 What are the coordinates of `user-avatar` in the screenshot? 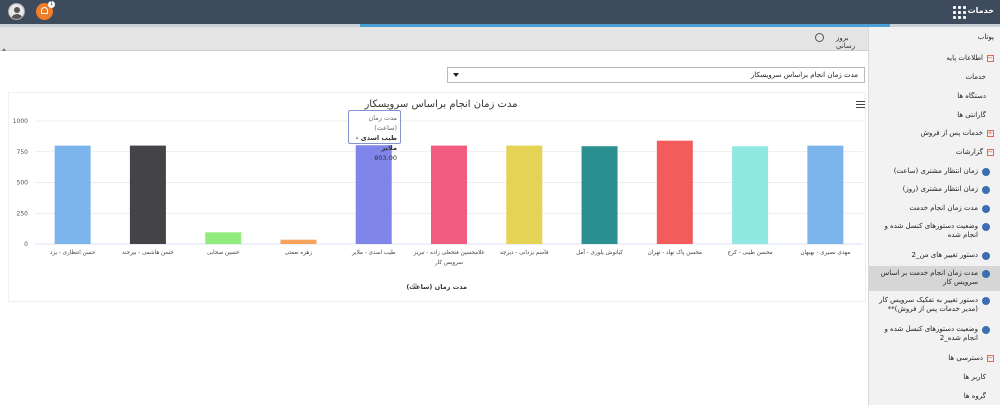 It's located at (16, 11).